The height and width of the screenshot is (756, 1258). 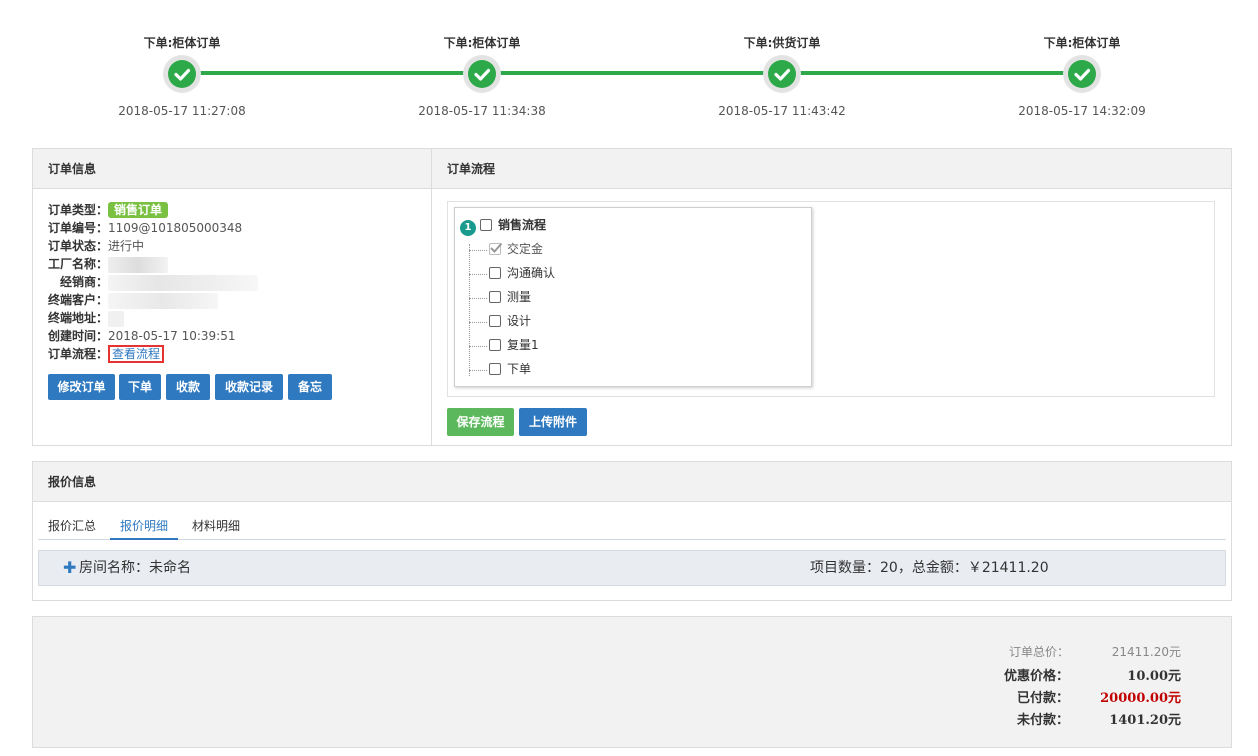 I want to click on order-number-row: 订单编号：1109@101805000348, so click(x=153, y=228).